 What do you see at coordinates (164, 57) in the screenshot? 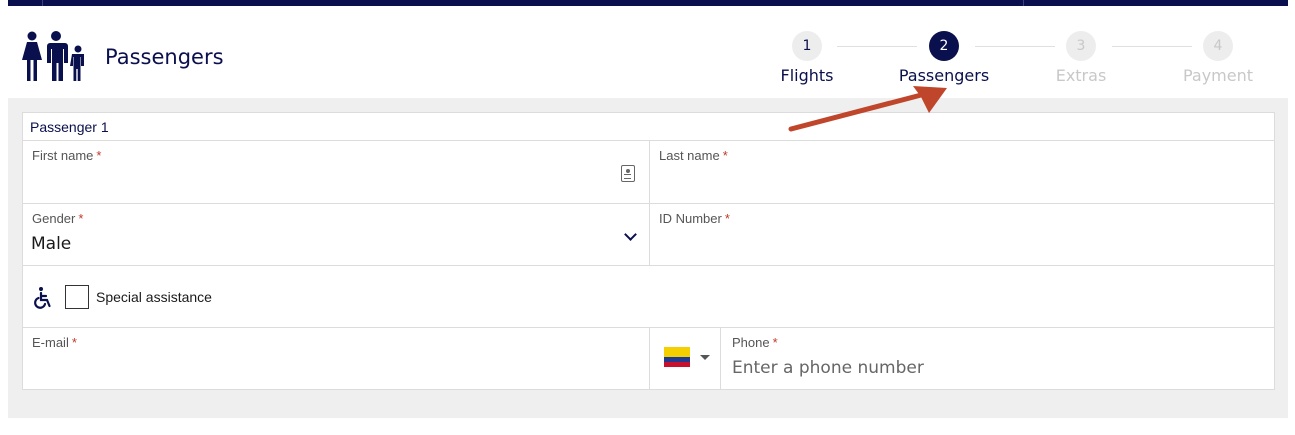
I see `page-title: Passengers` at bounding box center [164, 57].